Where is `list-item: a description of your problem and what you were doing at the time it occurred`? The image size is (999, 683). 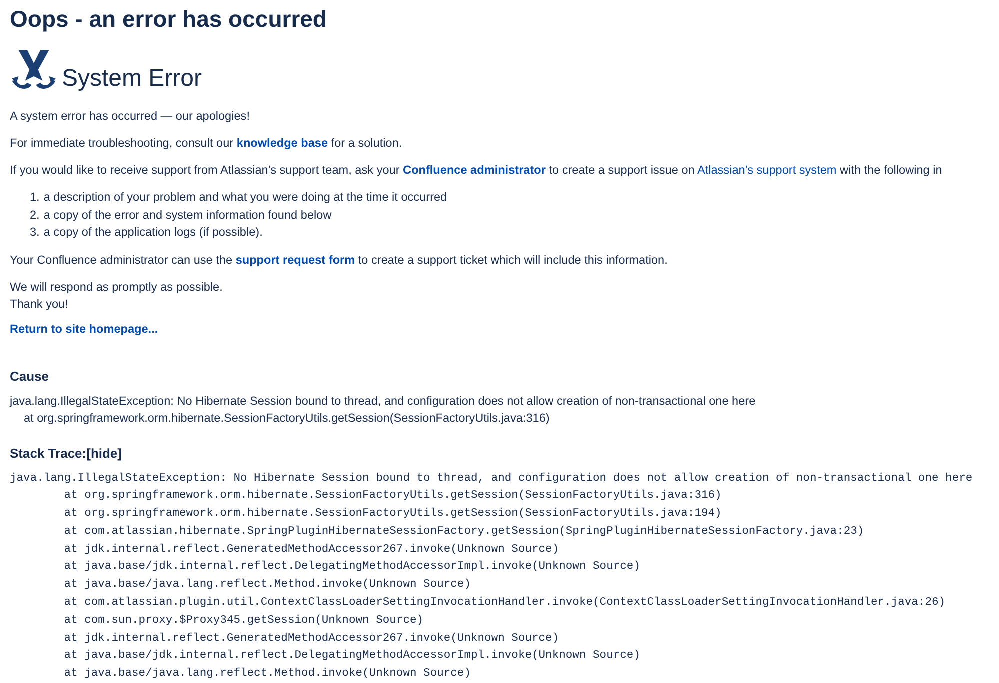
list-item: a description of your problem and what you were doing at the time it occurred is located at coordinates (246, 197).